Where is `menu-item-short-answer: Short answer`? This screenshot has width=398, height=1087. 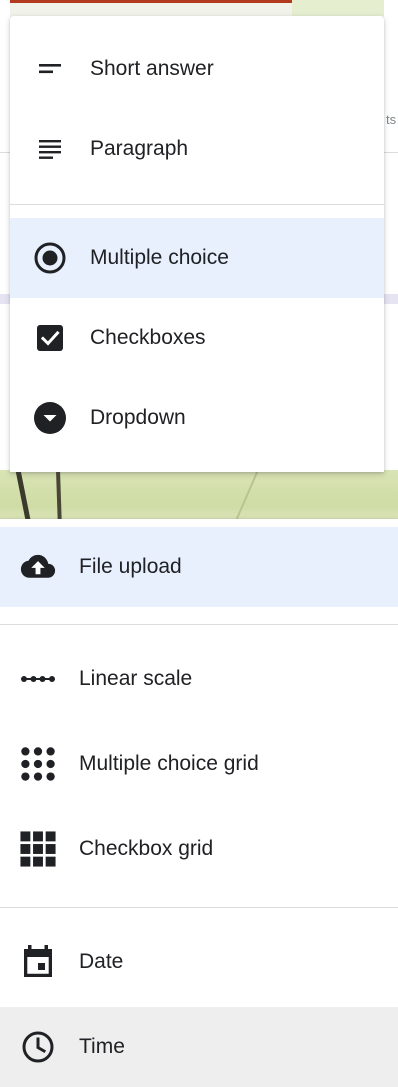 menu-item-short-answer: Short answer is located at coordinates (197, 69).